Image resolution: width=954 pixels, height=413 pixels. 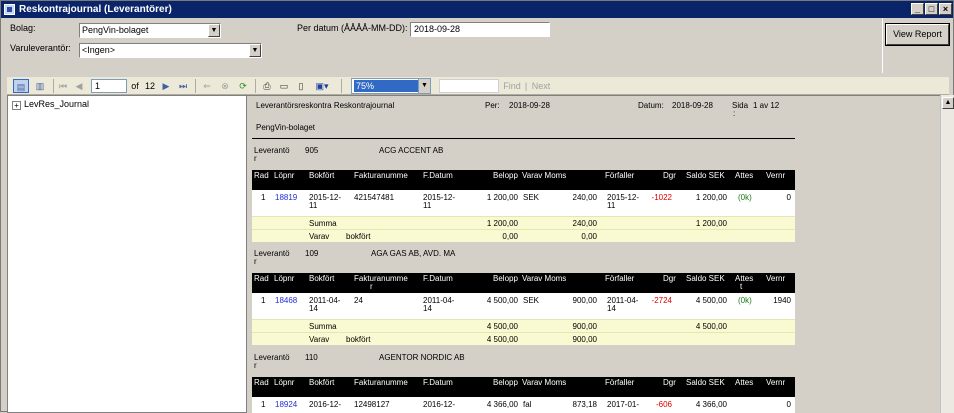 I want to click on supplier-label-wrap: r, so click(x=255, y=261).